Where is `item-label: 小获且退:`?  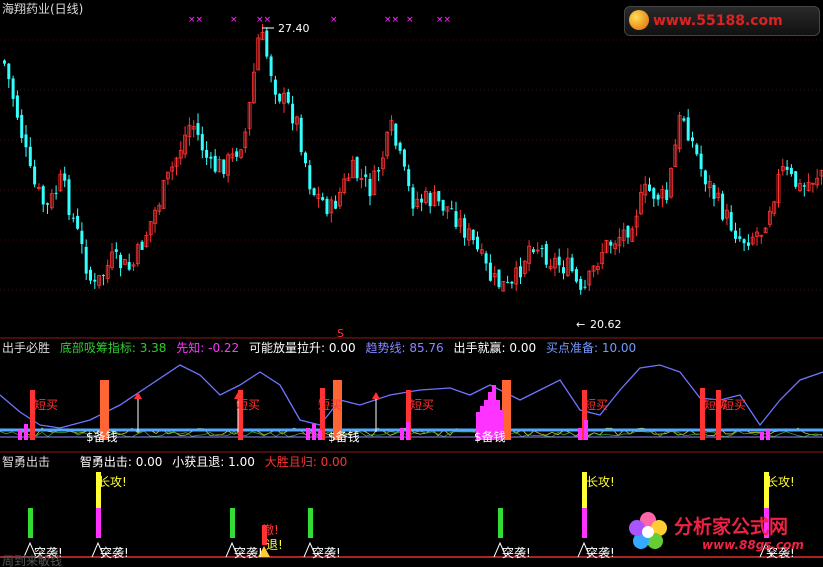
item-label: 小获且退: is located at coordinates (198, 462).